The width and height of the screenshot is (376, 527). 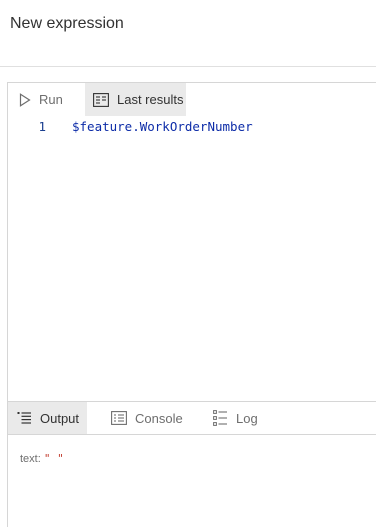 I want to click on result-key: text:, so click(x=30, y=459).